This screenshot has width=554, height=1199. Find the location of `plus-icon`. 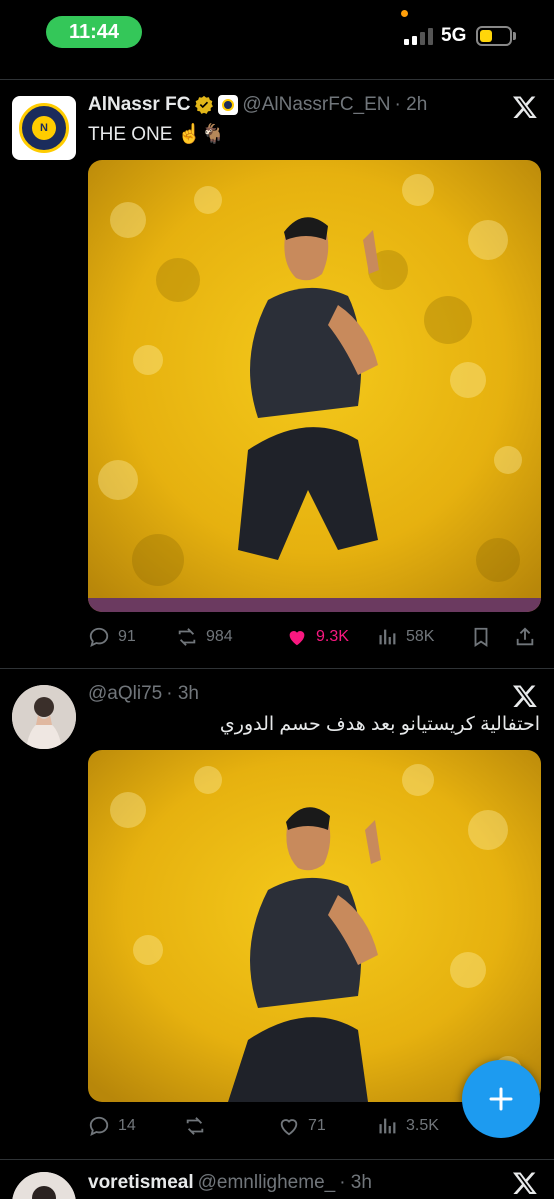

plus-icon is located at coordinates (501, 1099).